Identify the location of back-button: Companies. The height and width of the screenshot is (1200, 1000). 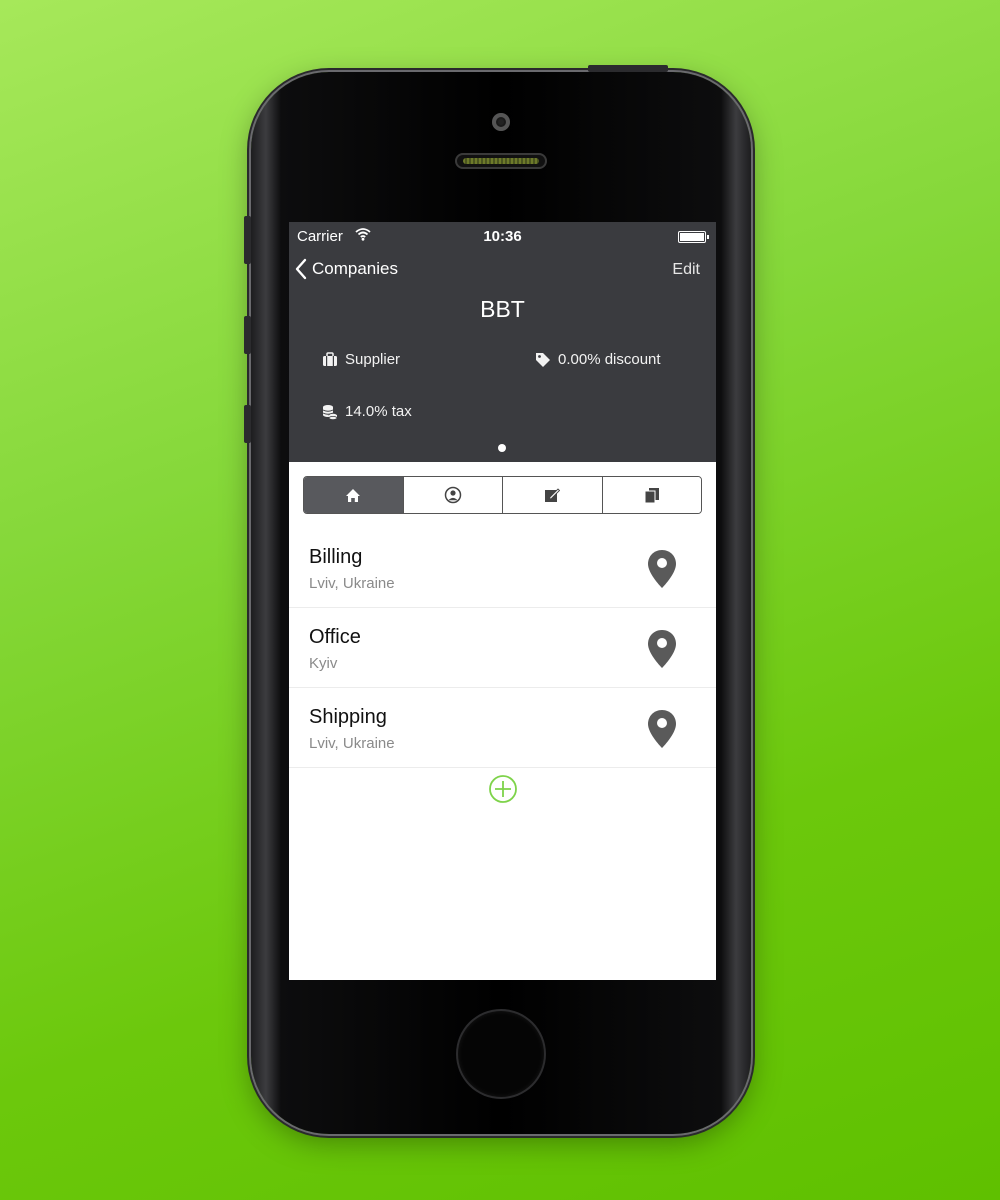
(346, 269).